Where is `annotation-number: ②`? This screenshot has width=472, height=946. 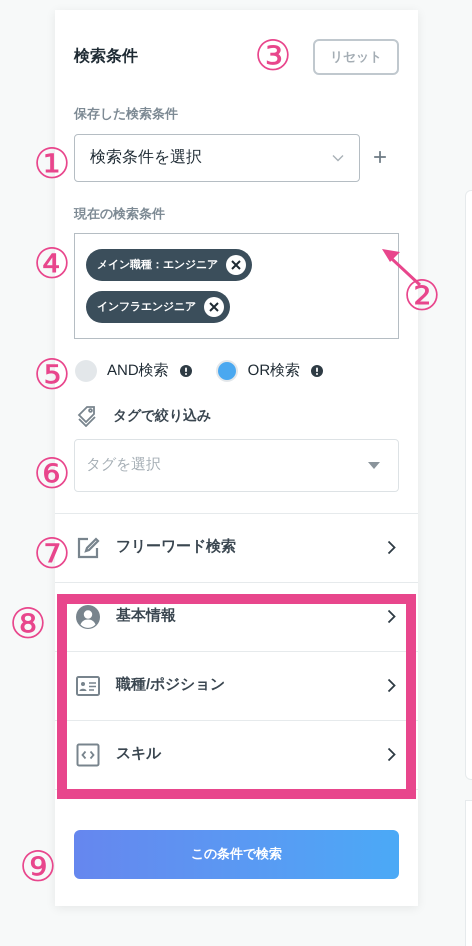
annotation-number: ② is located at coordinates (422, 296).